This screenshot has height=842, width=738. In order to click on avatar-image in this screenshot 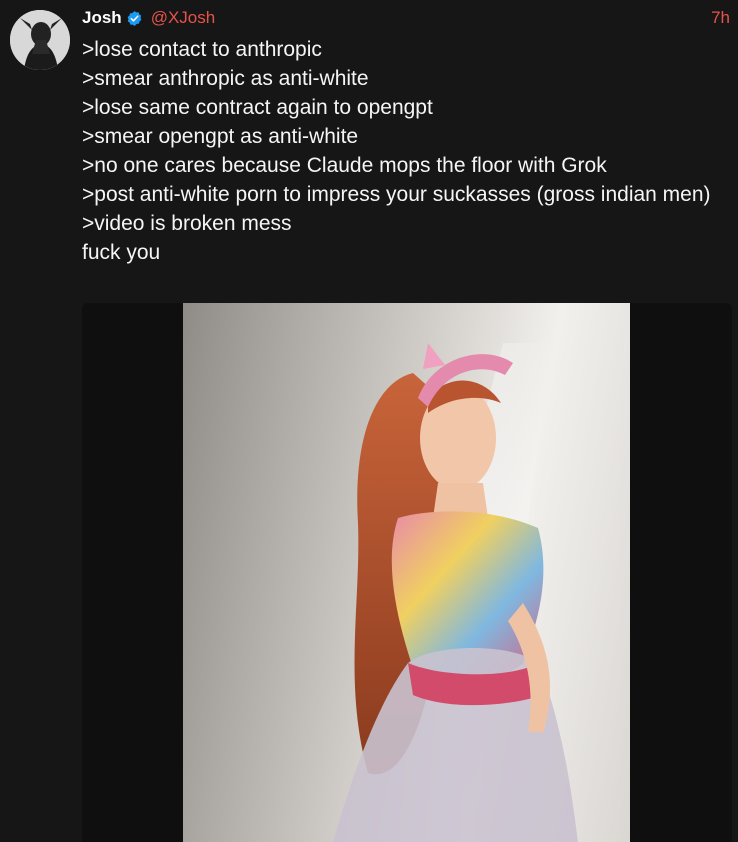, I will do `click(40, 40)`.